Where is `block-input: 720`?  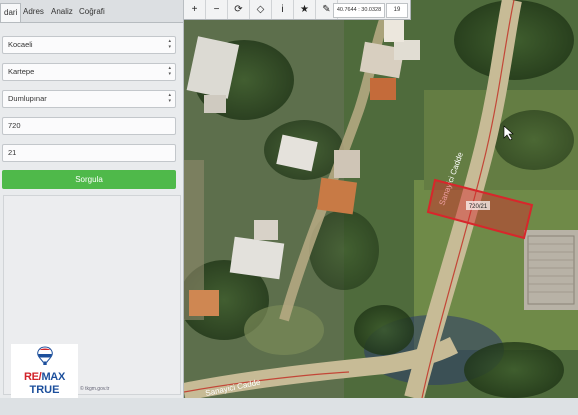
block-input: 720 is located at coordinates (89, 126).